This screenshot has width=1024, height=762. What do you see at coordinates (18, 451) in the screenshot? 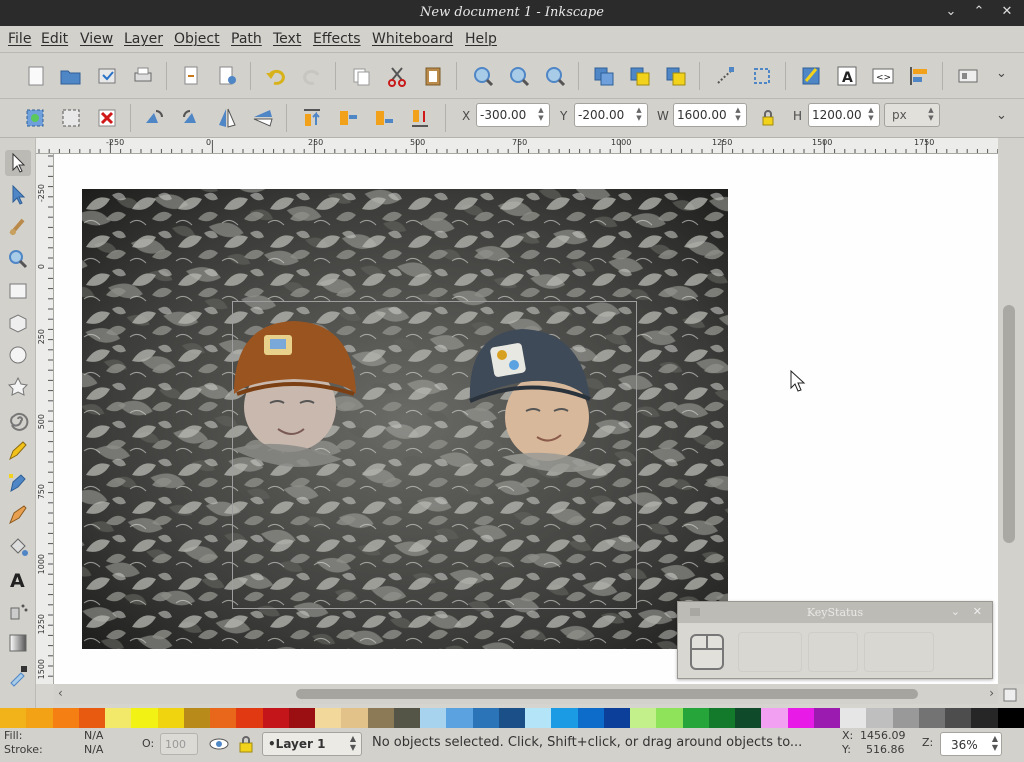
I see `pencil-tool-icon` at bounding box center [18, 451].